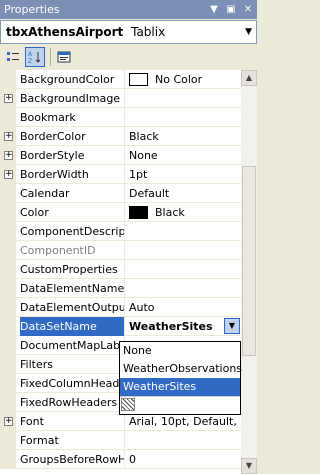 Image resolution: width=320 pixels, height=474 pixels. I want to click on property-value: Auto, so click(185, 307).